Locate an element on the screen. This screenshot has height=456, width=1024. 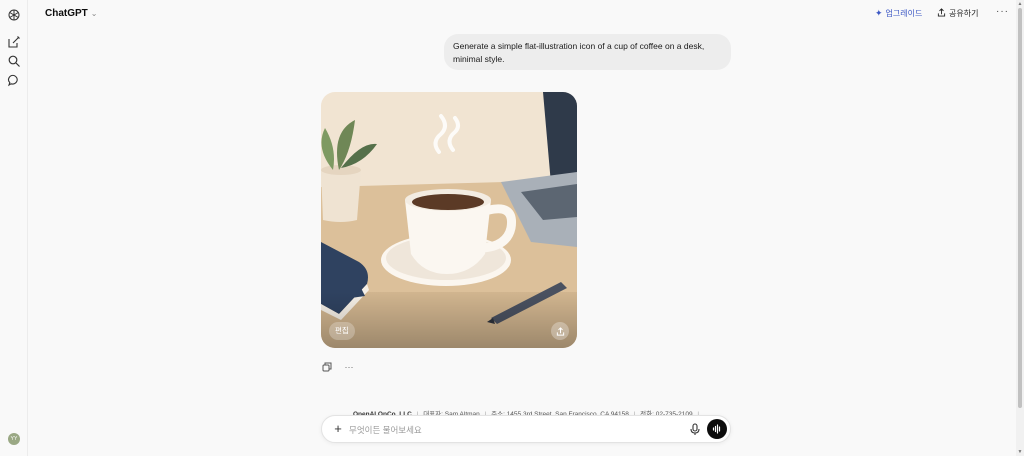
coffee-illustration is located at coordinates (449, 220).